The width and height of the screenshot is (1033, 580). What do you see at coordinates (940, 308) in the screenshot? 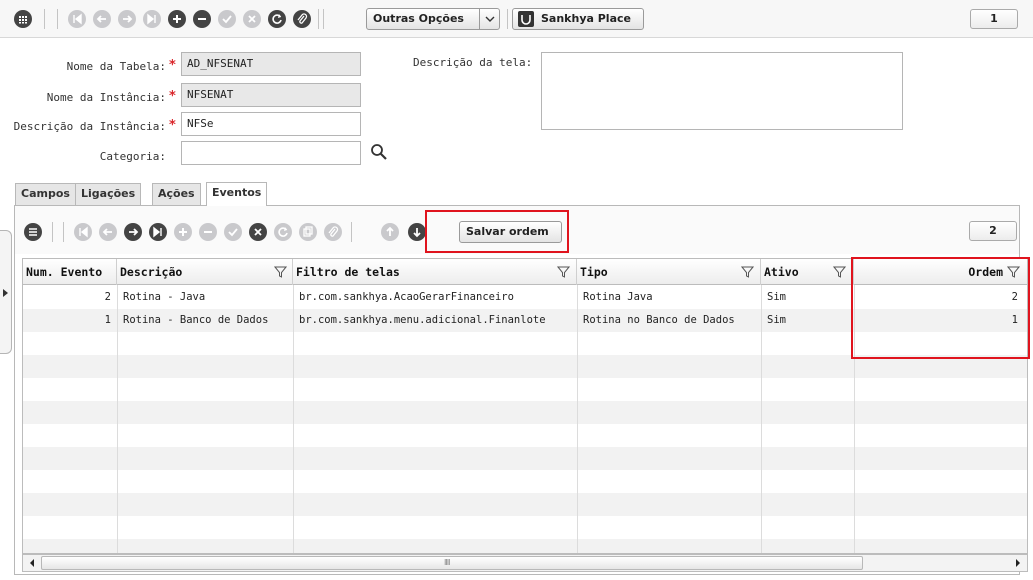
I see `ordem-column-highlight` at bounding box center [940, 308].